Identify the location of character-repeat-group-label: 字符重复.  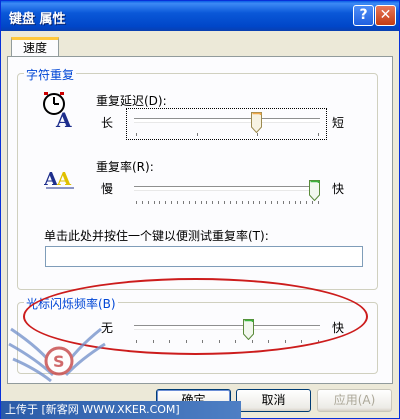
(50, 74).